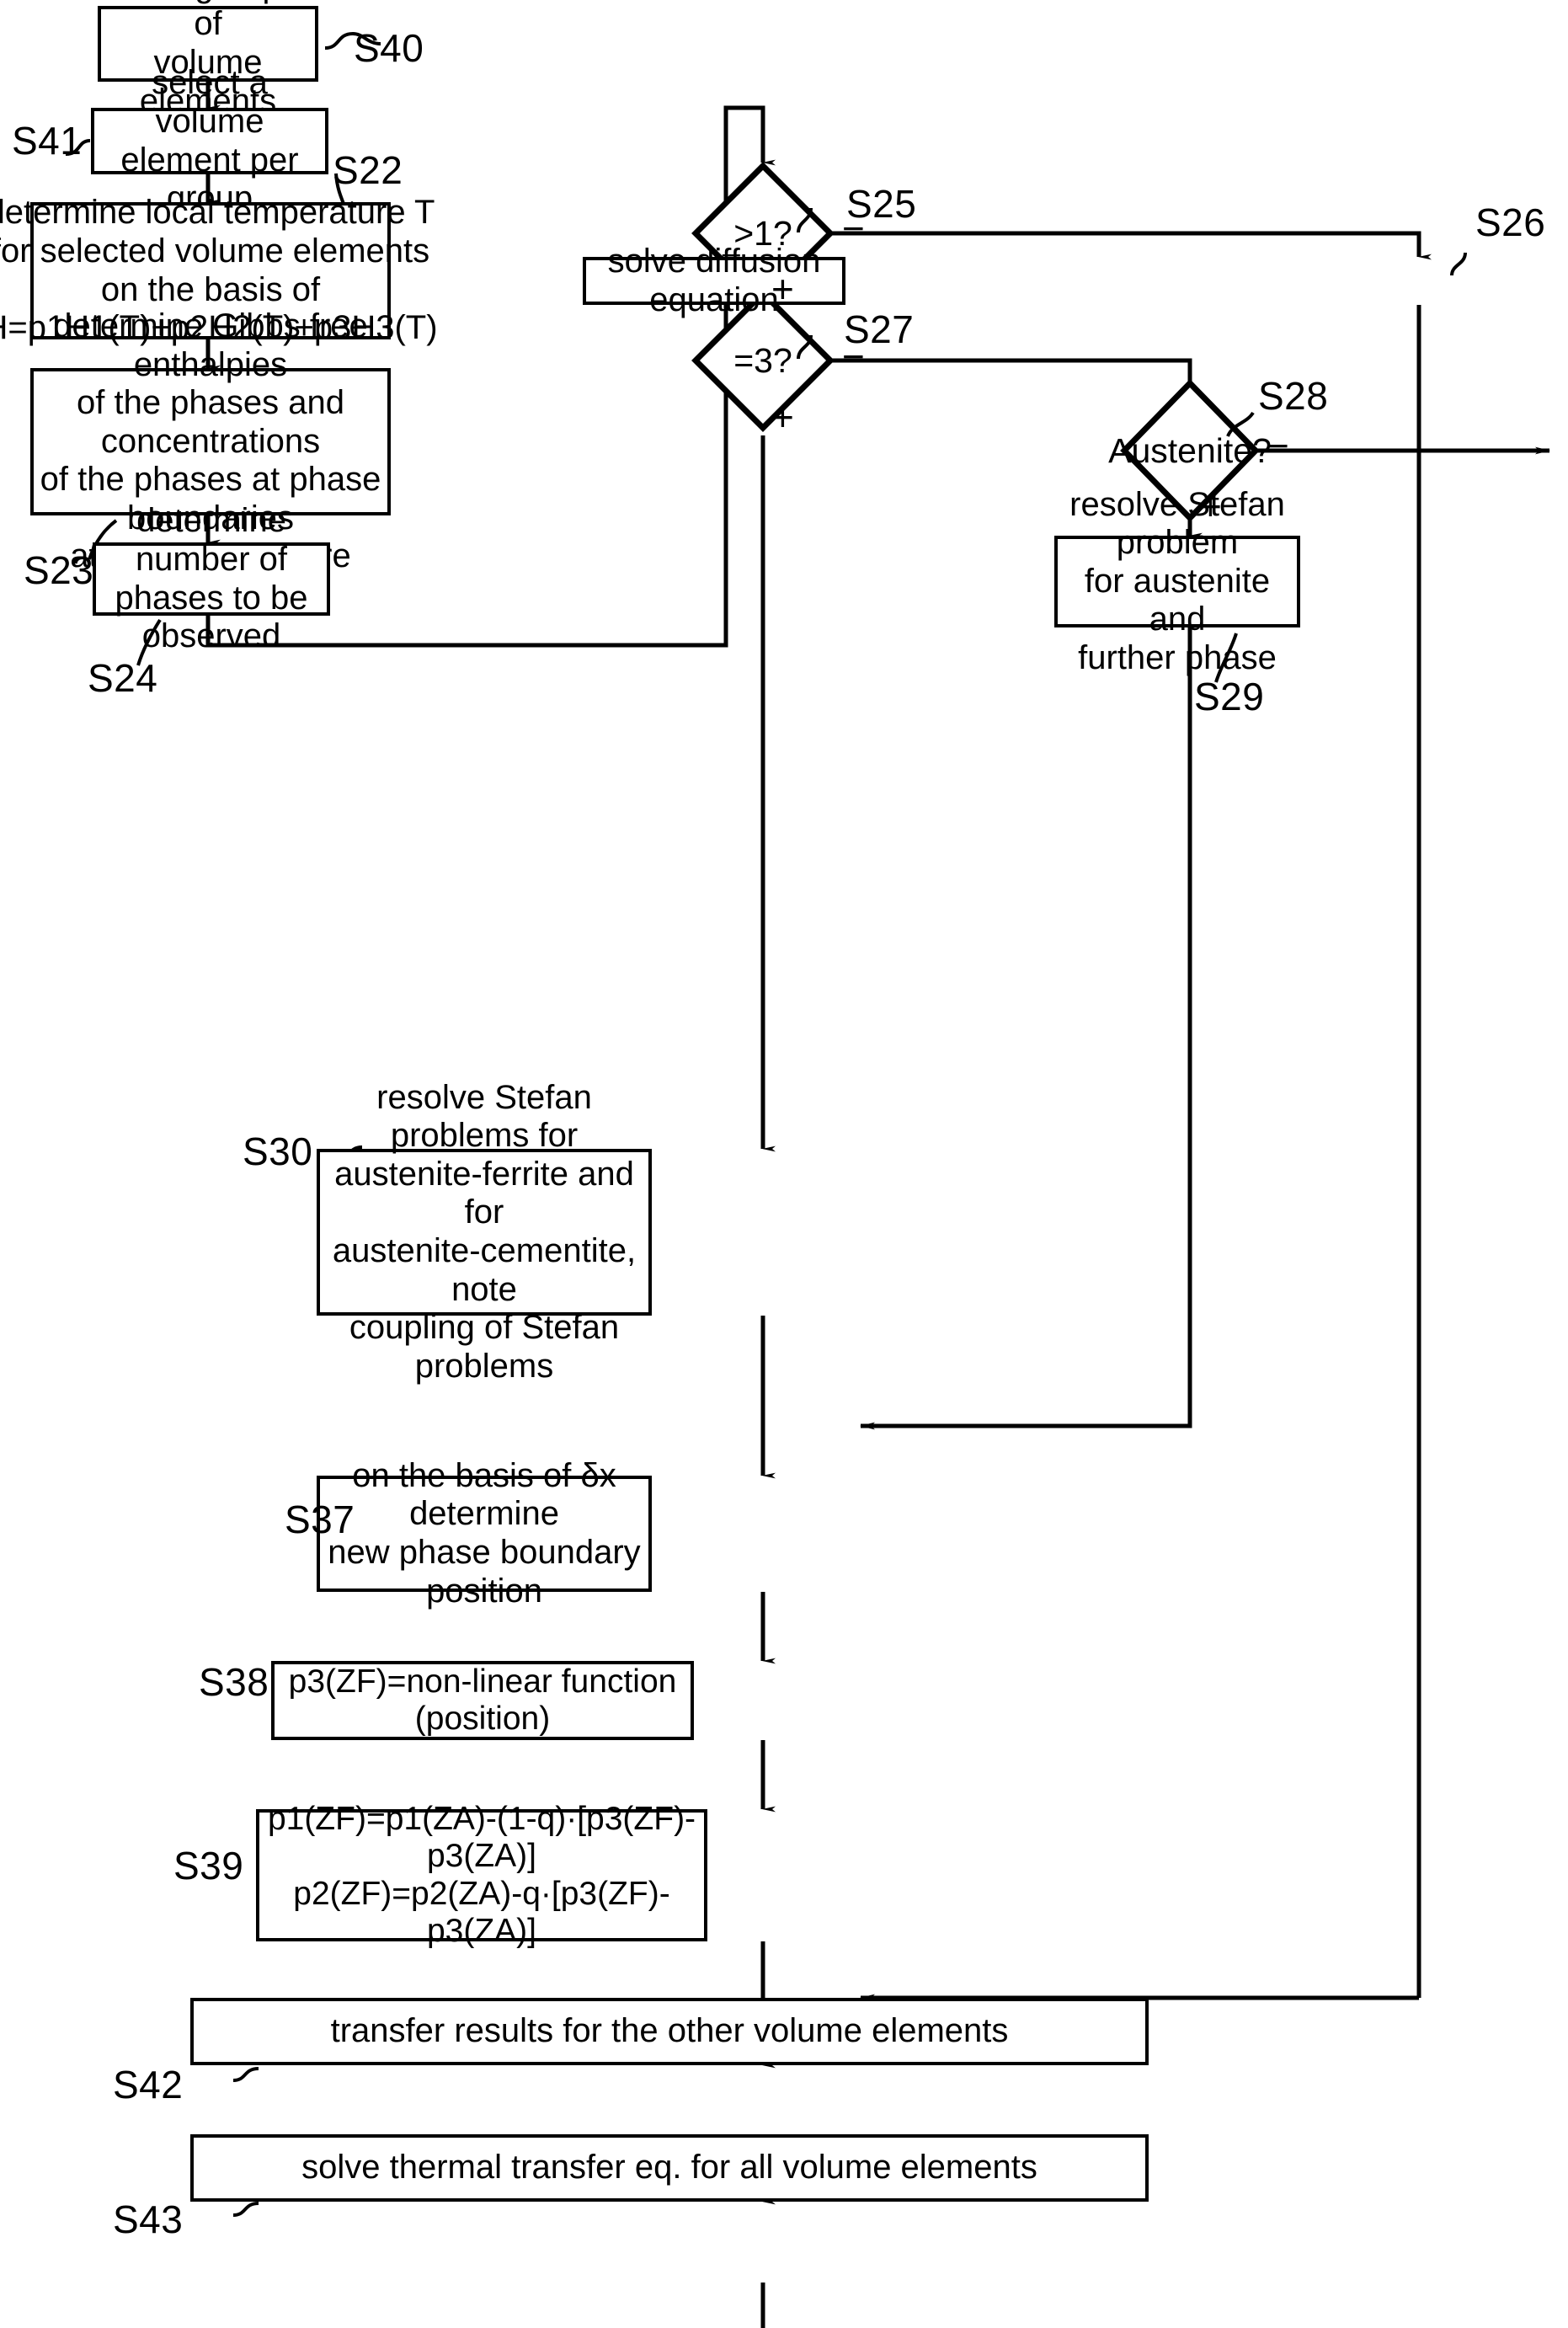 This screenshot has height=2328, width=1568. What do you see at coordinates (208, 1866) in the screenshot?
I see `step-tag-s39: S39` at bounding box center [208, 1866].